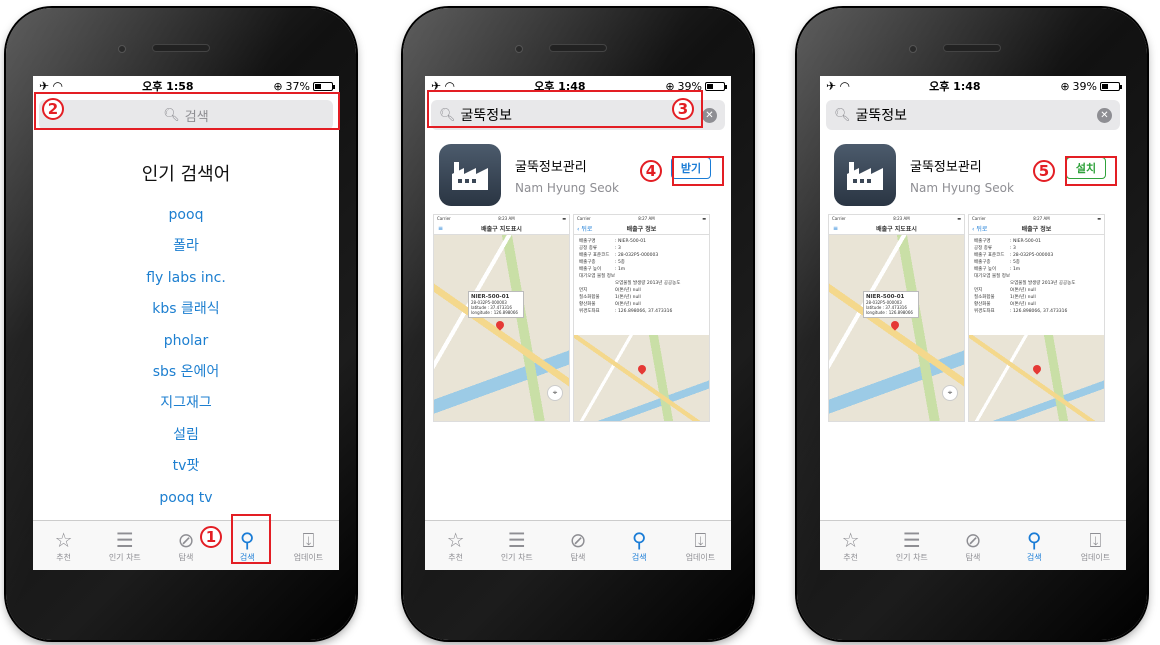 This screenshot has width=1160, height=645. Describe the element at coordinates (186, 372) in the screenshot. I see `popular-item: sbs 온에어` at that location.